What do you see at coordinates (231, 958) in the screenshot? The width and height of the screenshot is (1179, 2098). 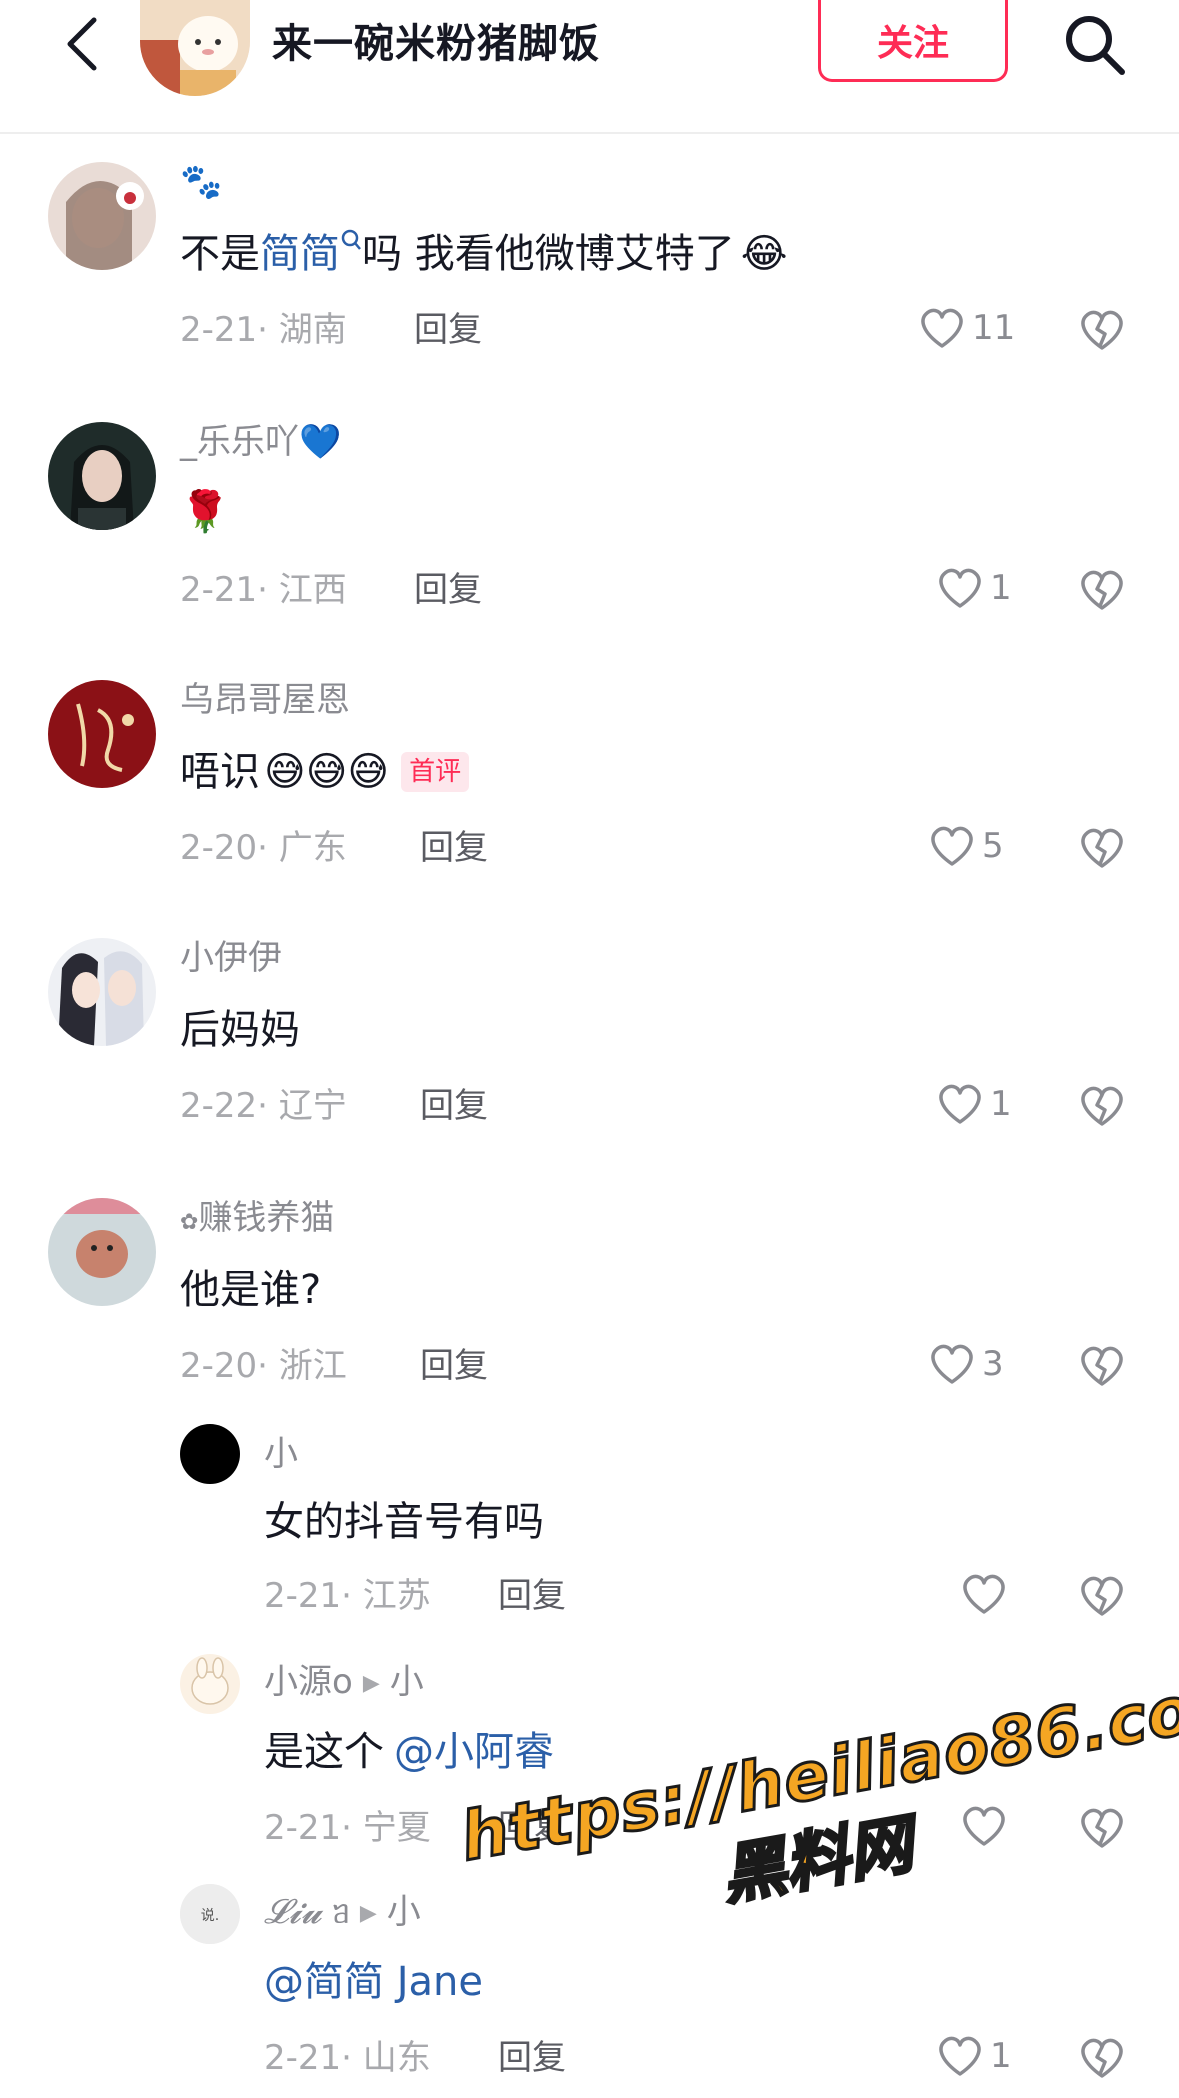 I see `comment-username: 小伊伊` at bounding box center [231, 958].